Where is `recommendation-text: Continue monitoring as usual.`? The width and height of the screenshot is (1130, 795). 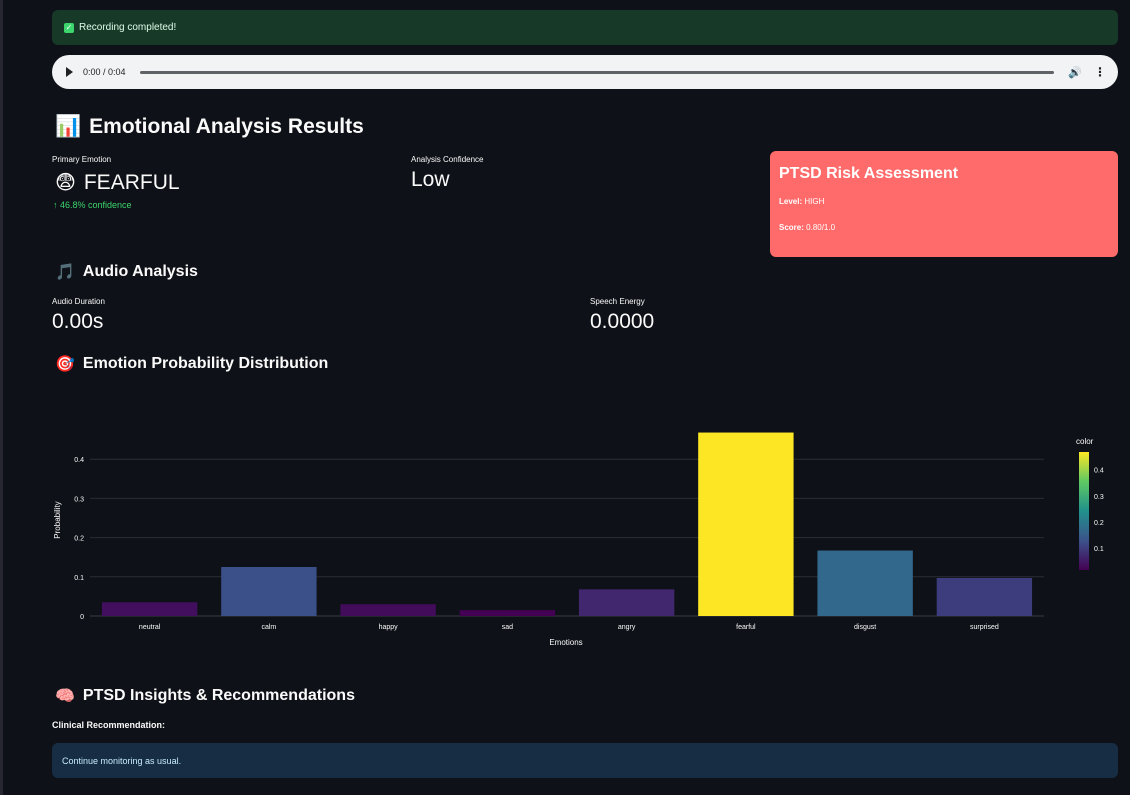 recommendation-text: Continue monitoring as usual. is located at coordinates (122, 760).